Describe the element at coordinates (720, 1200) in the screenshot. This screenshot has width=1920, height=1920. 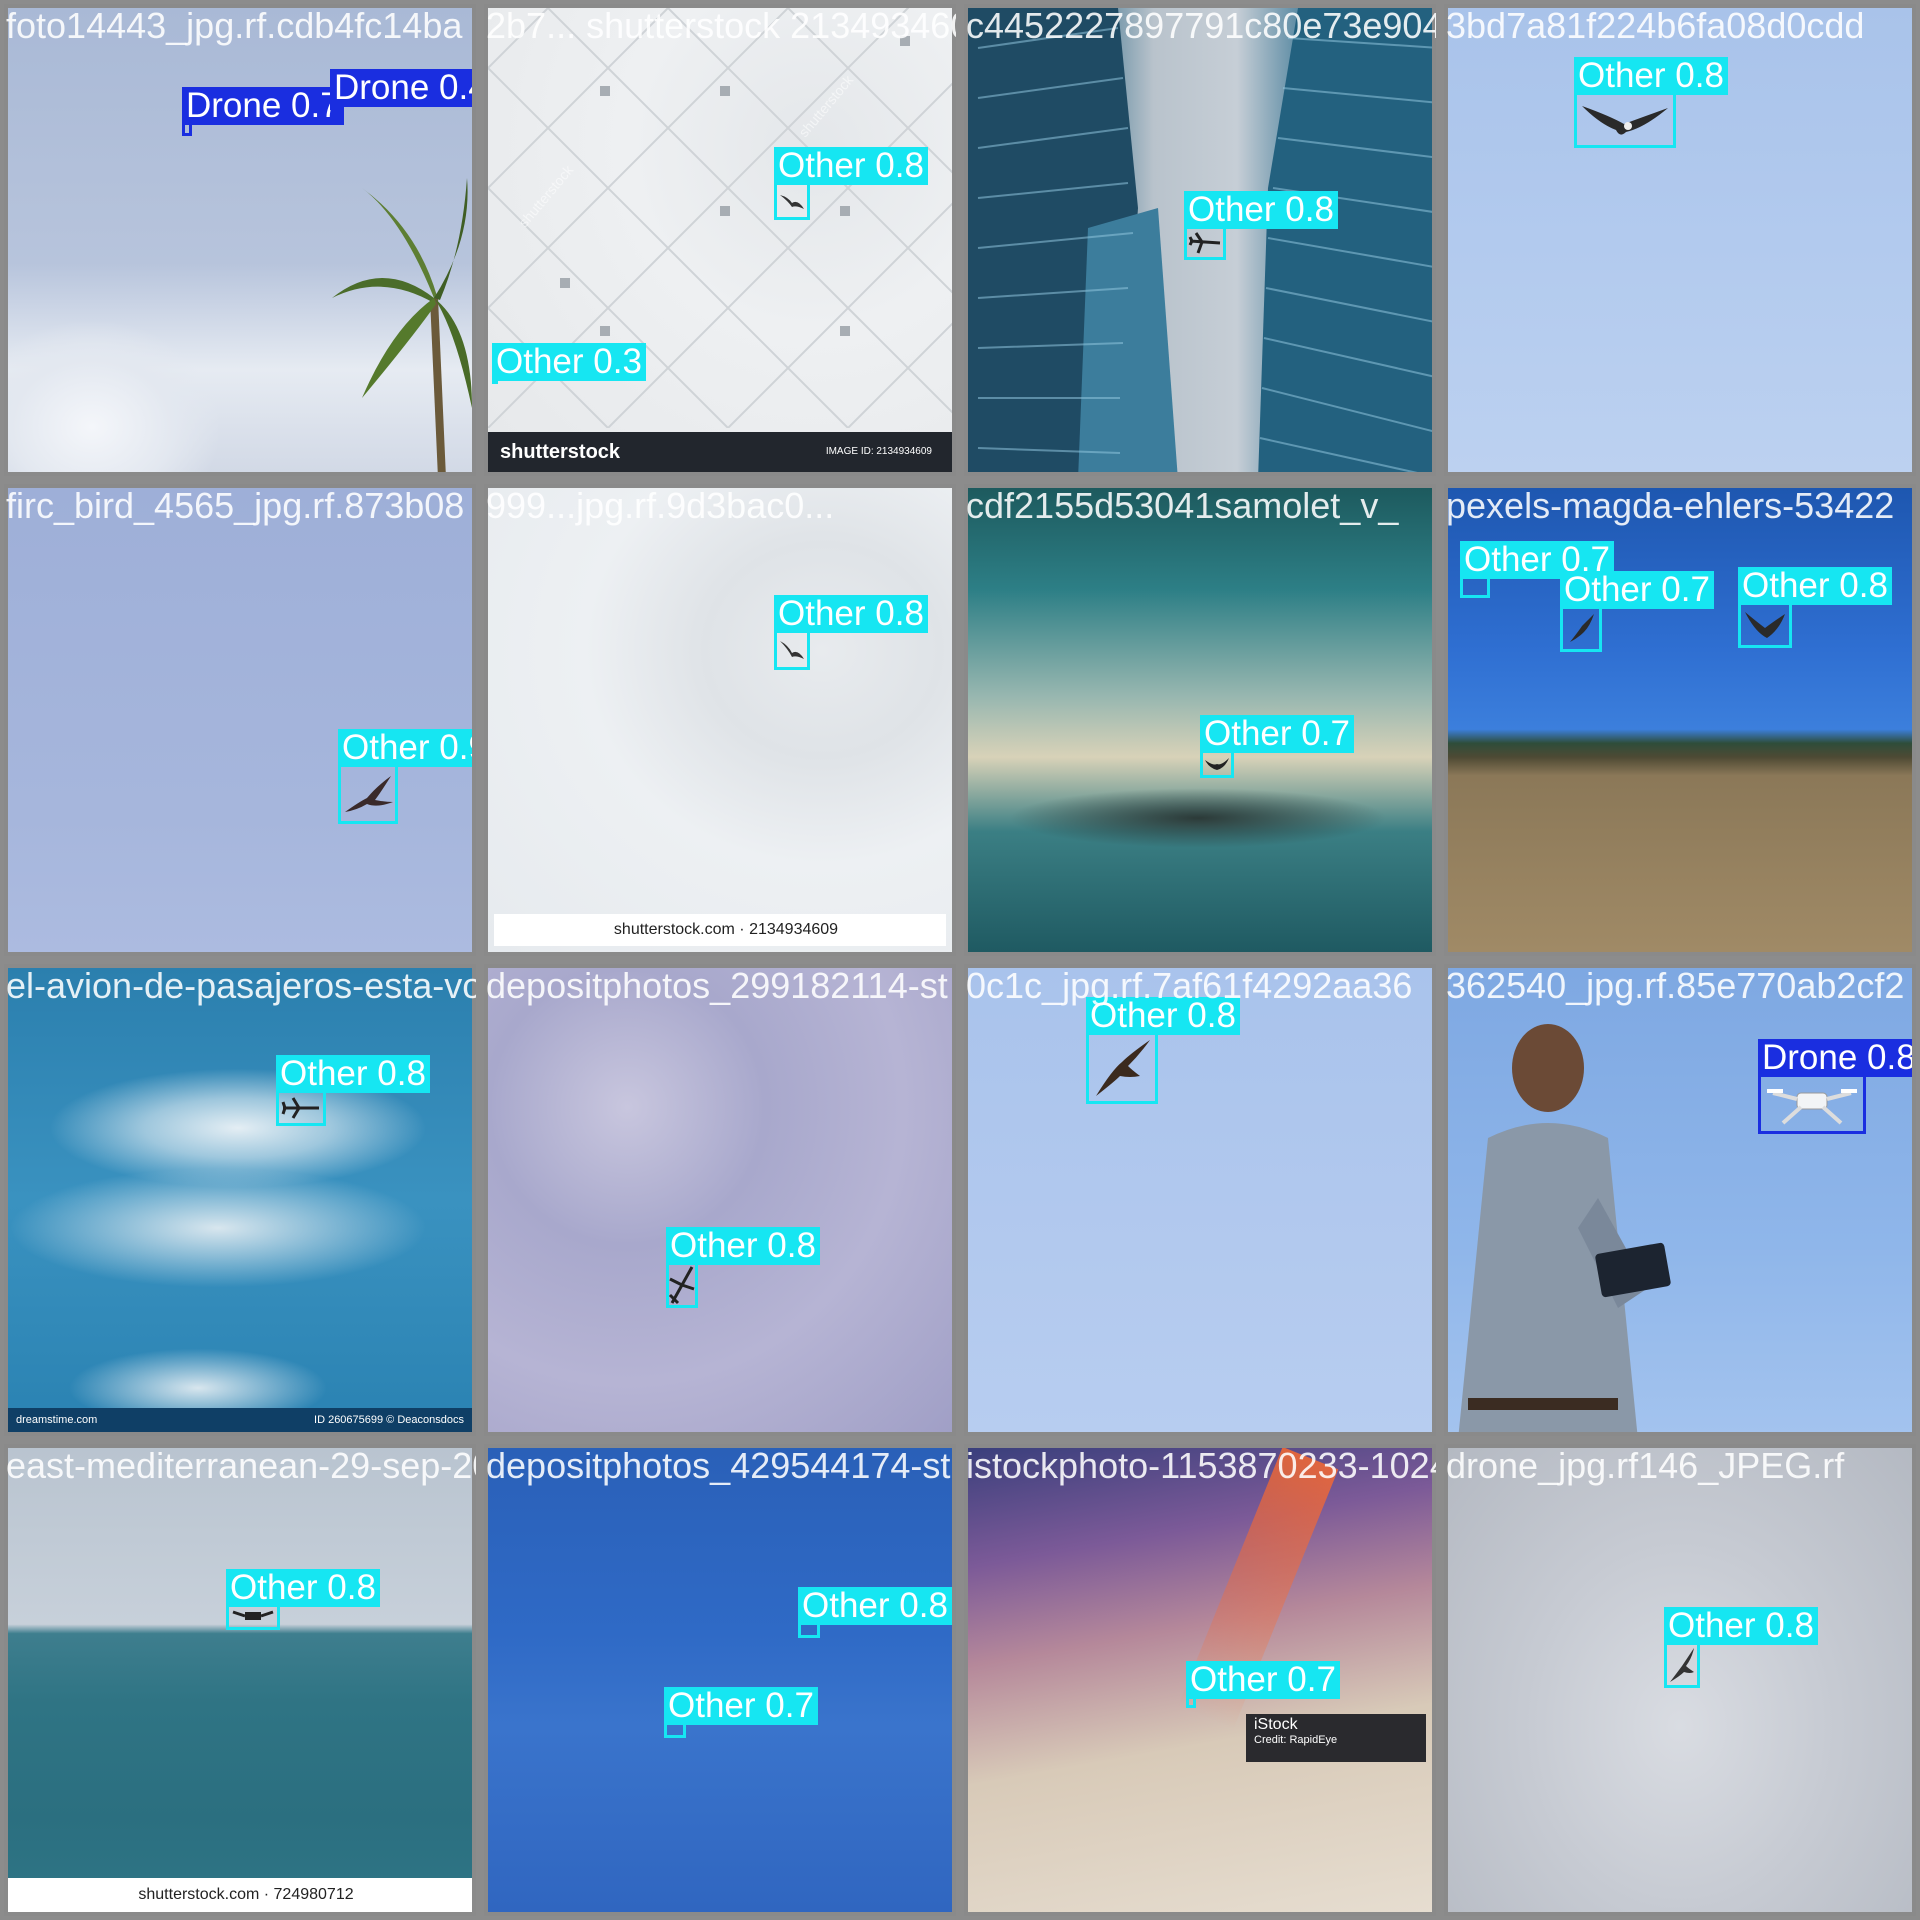
I see `image-tile: Other 0.8 depositphotos_299182114-st` at that location.